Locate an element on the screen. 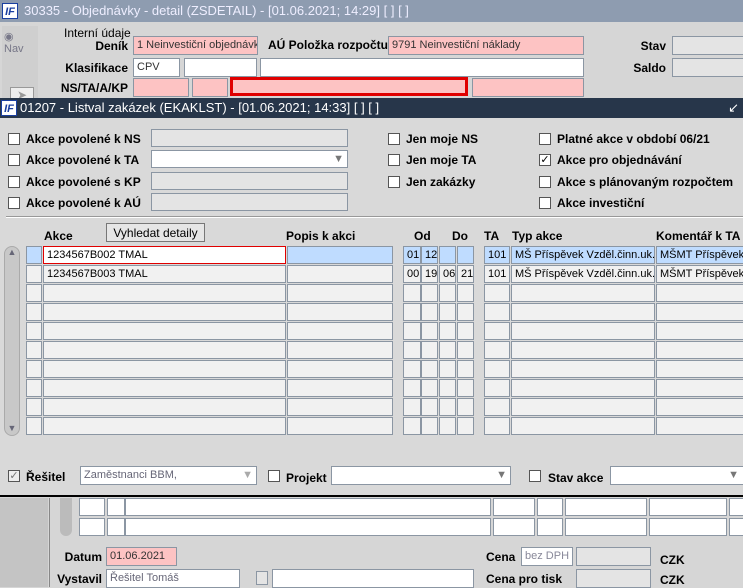 Image resolution: width=743 pixels, height=588 pixels. klasifikace-field: CPV is located at coordinates (156, 67).